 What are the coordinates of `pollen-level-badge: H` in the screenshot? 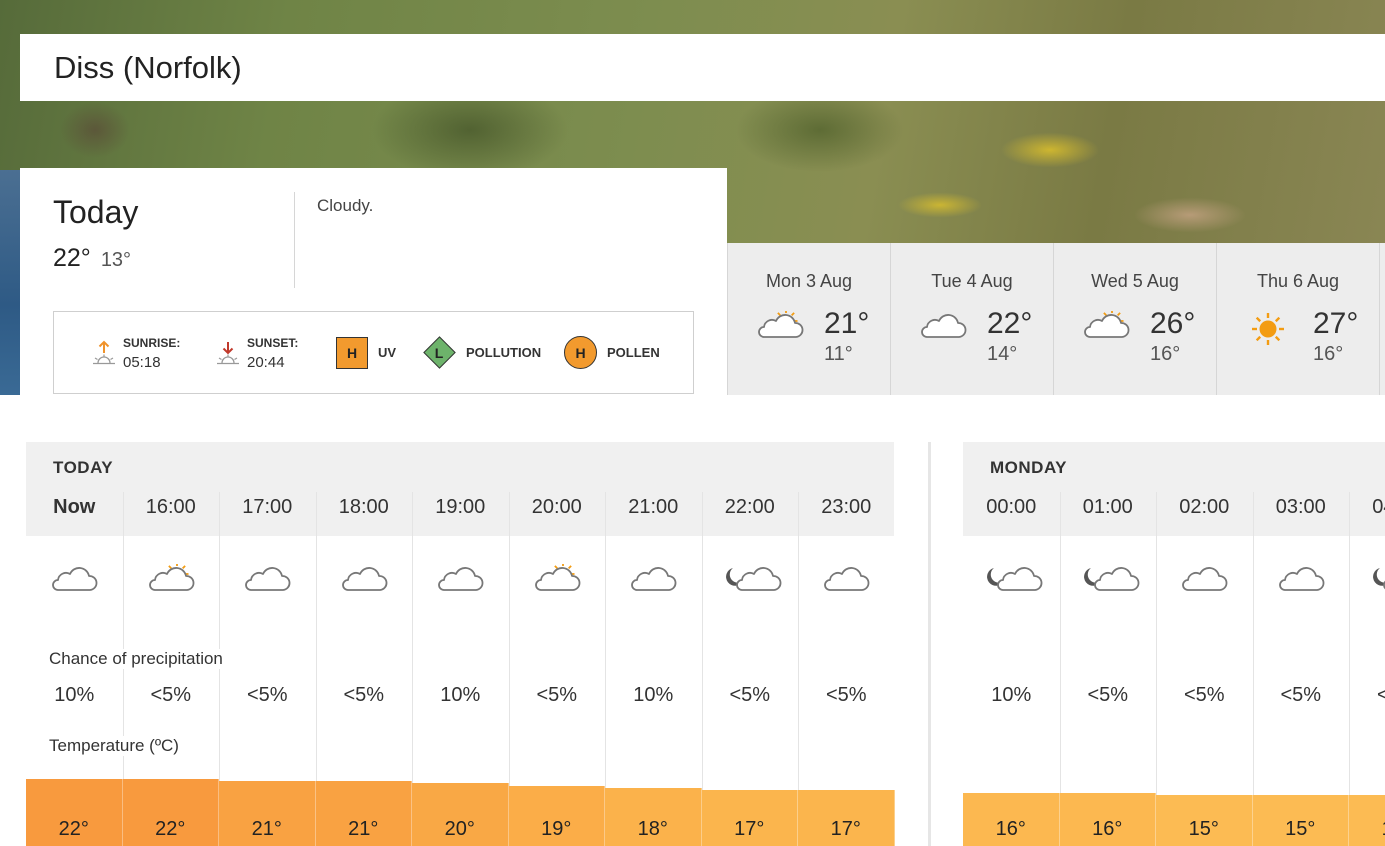 It's located at (580, 352).